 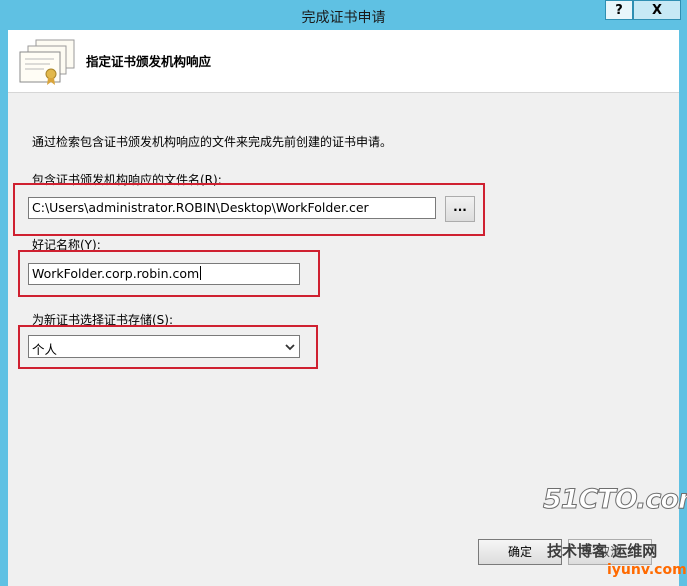 What do you see at coordinates (103, 320) in the screenshot?
I see `certificate-store-label: 为新证书选择证书存储(S):` at bounding box center [103, 320].